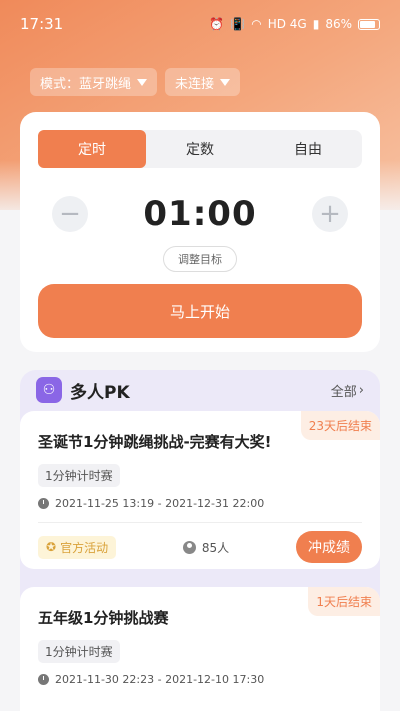 The image size is (400, 711). What do you see at coordinates (200, 311) in the screenshot?
I see `start-button: 马上开始` at bounding box center [200, 311].